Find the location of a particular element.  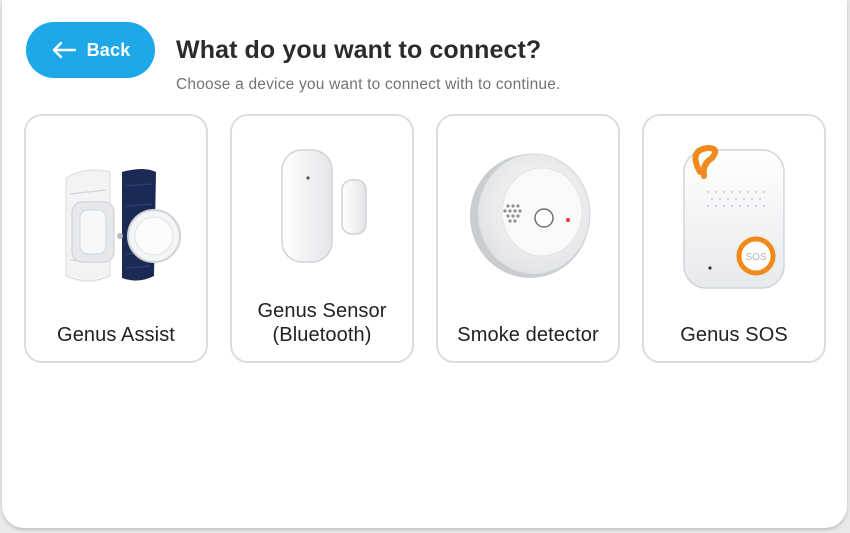

door-sensor-icon is located at coordinates (324, 206).